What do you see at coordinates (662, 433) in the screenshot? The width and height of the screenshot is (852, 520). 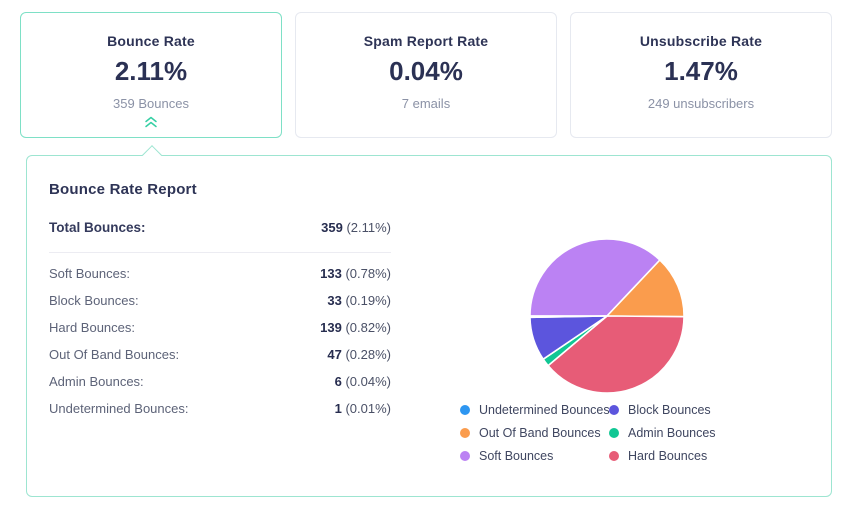 I see `legend-item-admin-bounces: Admin Bounces` at bounding box center [662, 433].